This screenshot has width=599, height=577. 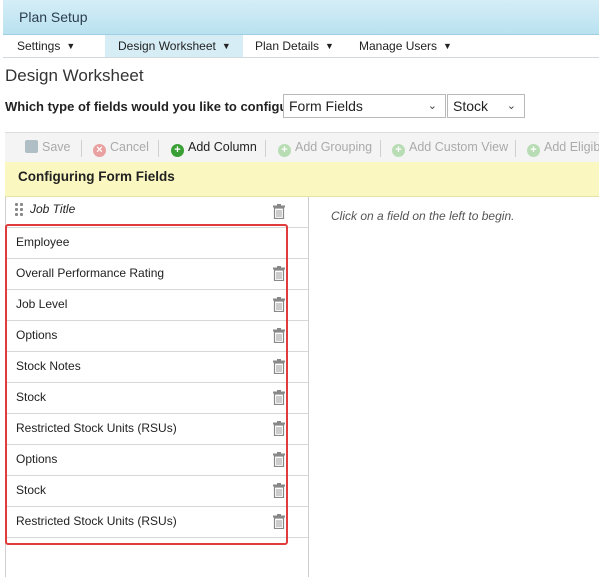 I want to click on field-type-select: Form Fields ⌄, so click(x=364, y=106).